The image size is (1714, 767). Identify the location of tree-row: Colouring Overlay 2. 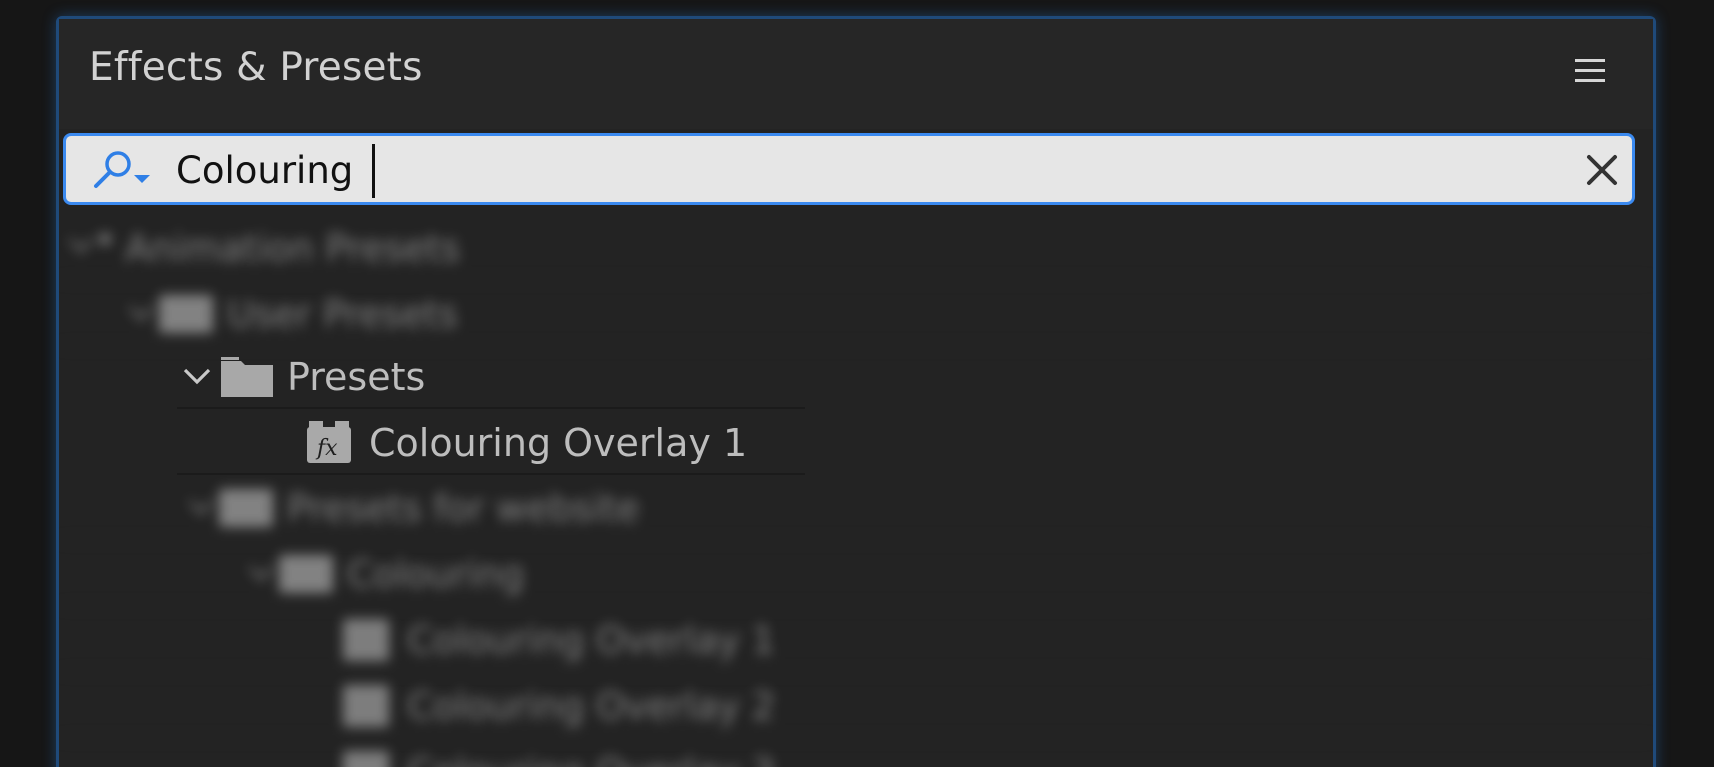
(856, 706).